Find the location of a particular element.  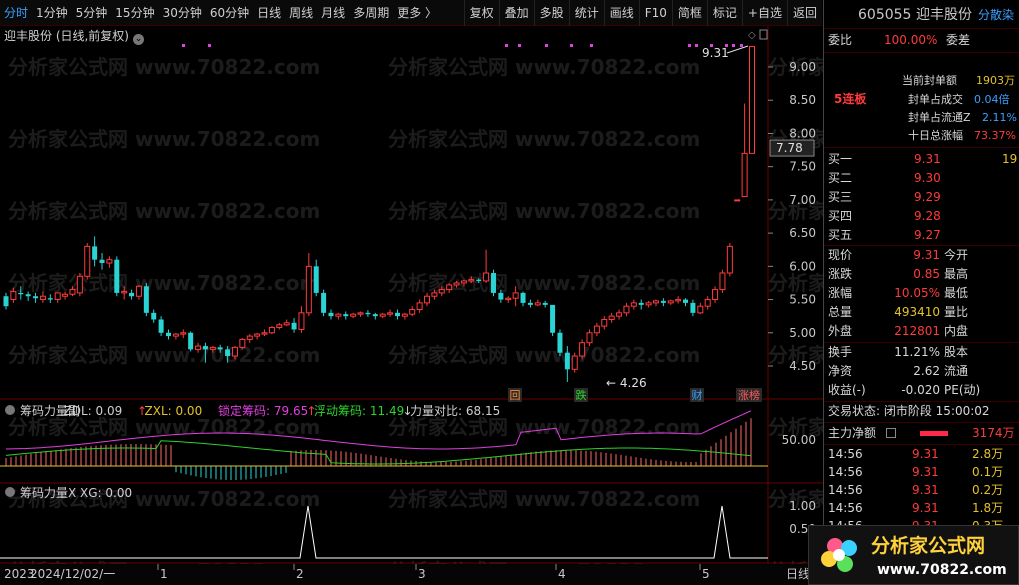

bid-row: 买一 9.31 19 is located at coordinates (921, 159).